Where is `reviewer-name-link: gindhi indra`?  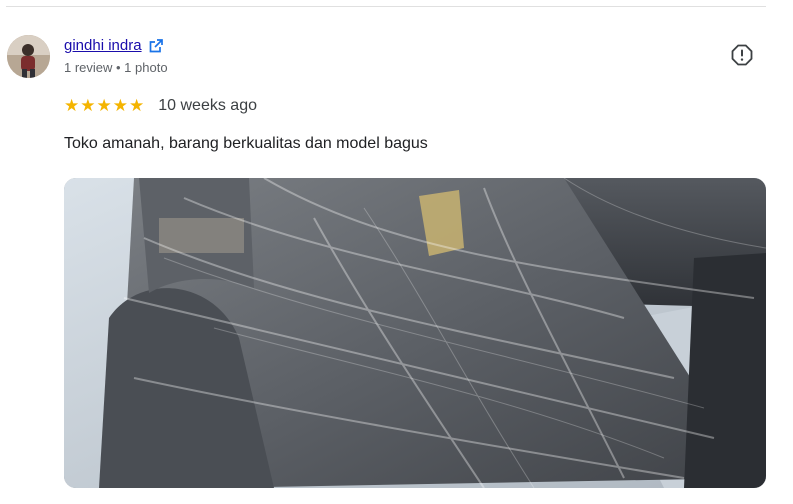 reviewer-name-link: gindhi indra is located at coordinates (103, 46).